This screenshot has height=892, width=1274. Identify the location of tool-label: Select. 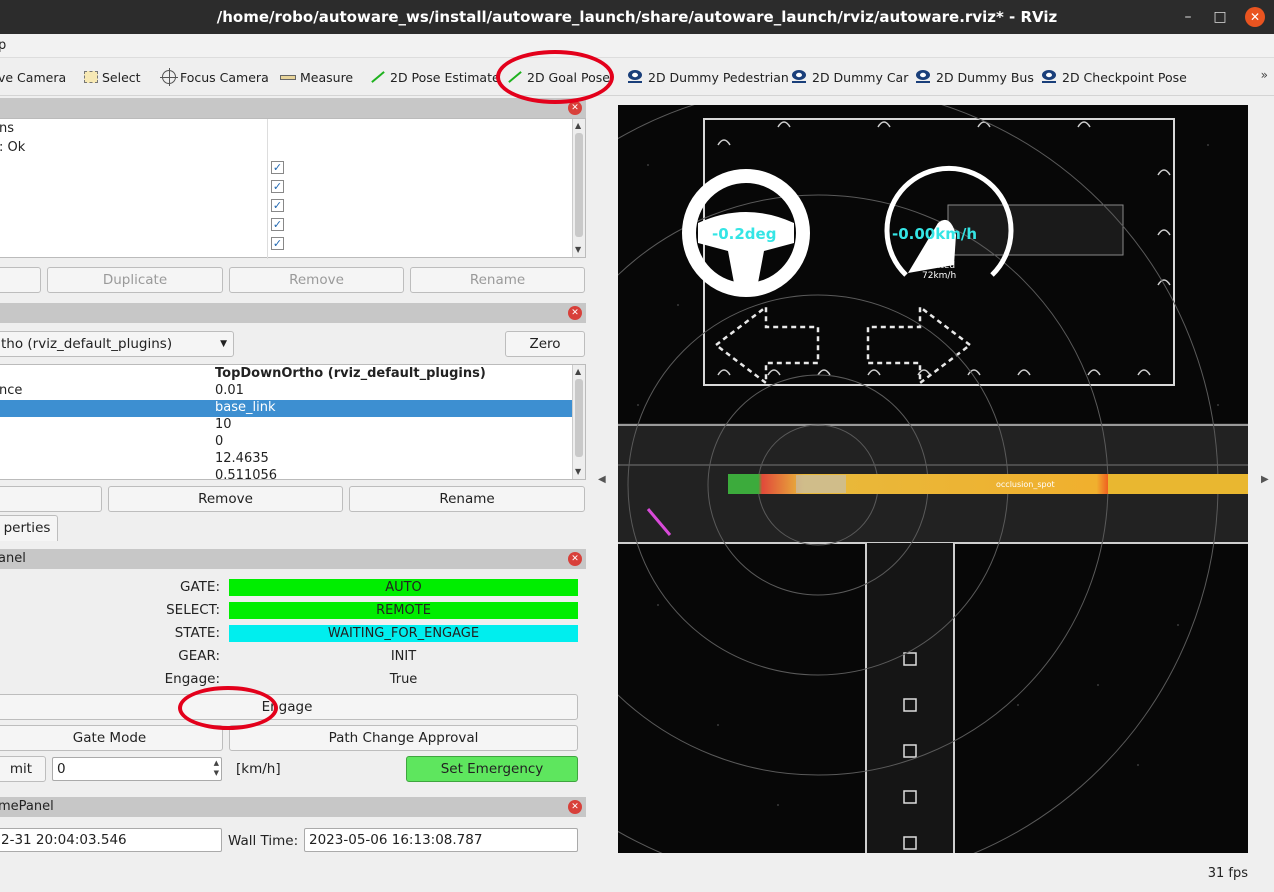
(121, 77).